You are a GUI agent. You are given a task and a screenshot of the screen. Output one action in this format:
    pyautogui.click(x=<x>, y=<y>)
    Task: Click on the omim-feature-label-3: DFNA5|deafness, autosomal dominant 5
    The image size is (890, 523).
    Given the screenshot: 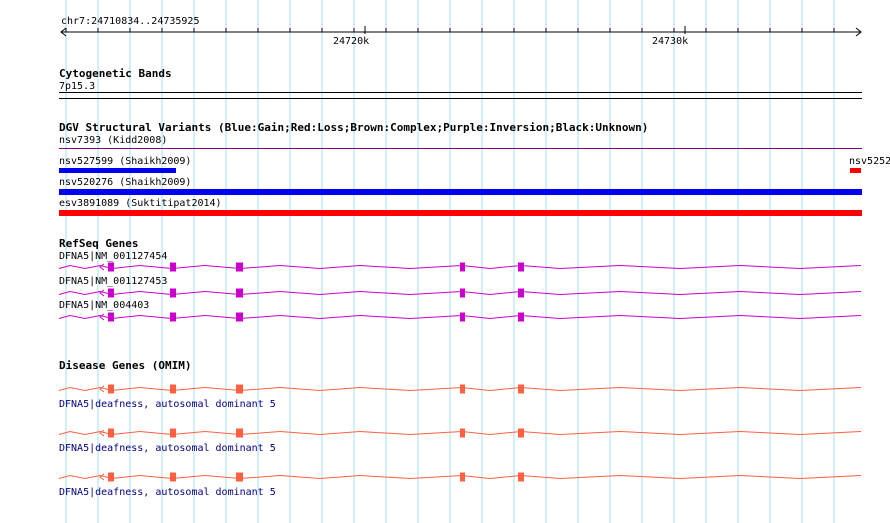 What is the action you would take?
    pyautogui.click(x=167, y=492)
    